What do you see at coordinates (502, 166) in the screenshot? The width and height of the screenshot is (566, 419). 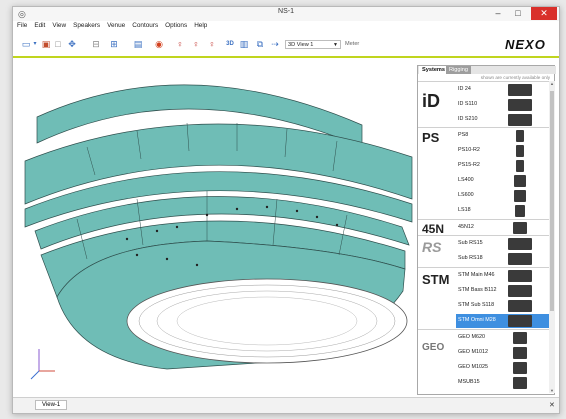 I see `list-item: PS15-R2` at bounding box center [502, 166].